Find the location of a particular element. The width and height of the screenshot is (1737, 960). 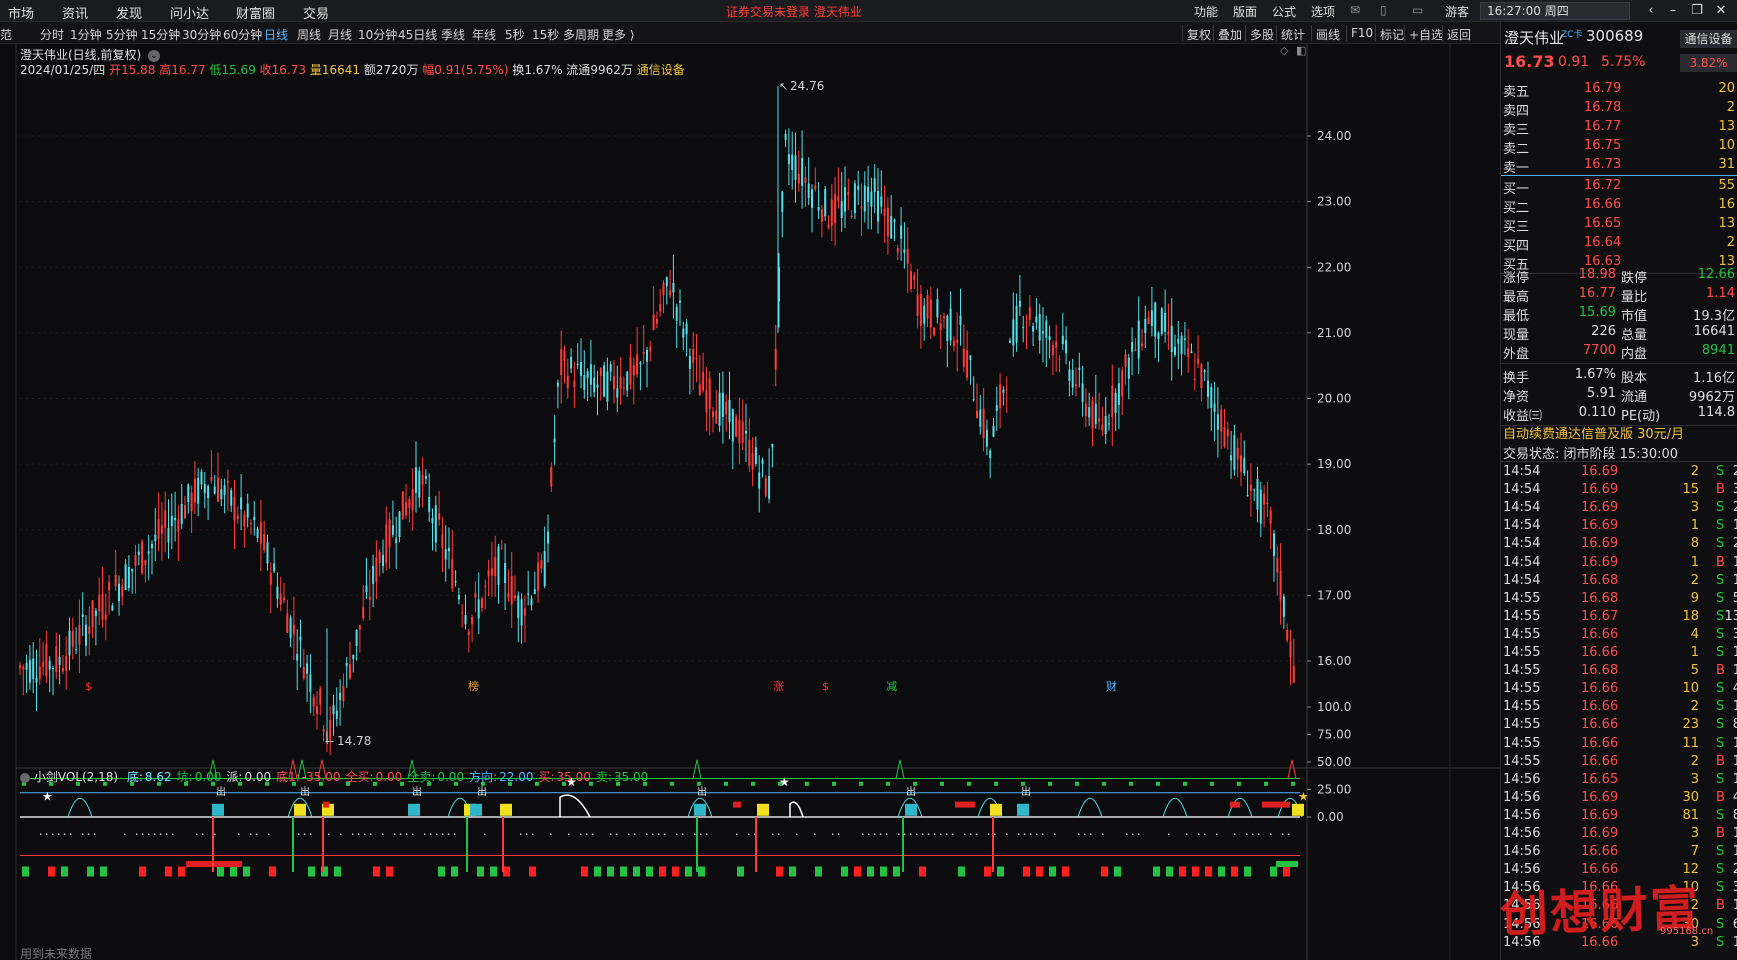

tool-button-4: 画线 is located at coordinates (1328, 34).